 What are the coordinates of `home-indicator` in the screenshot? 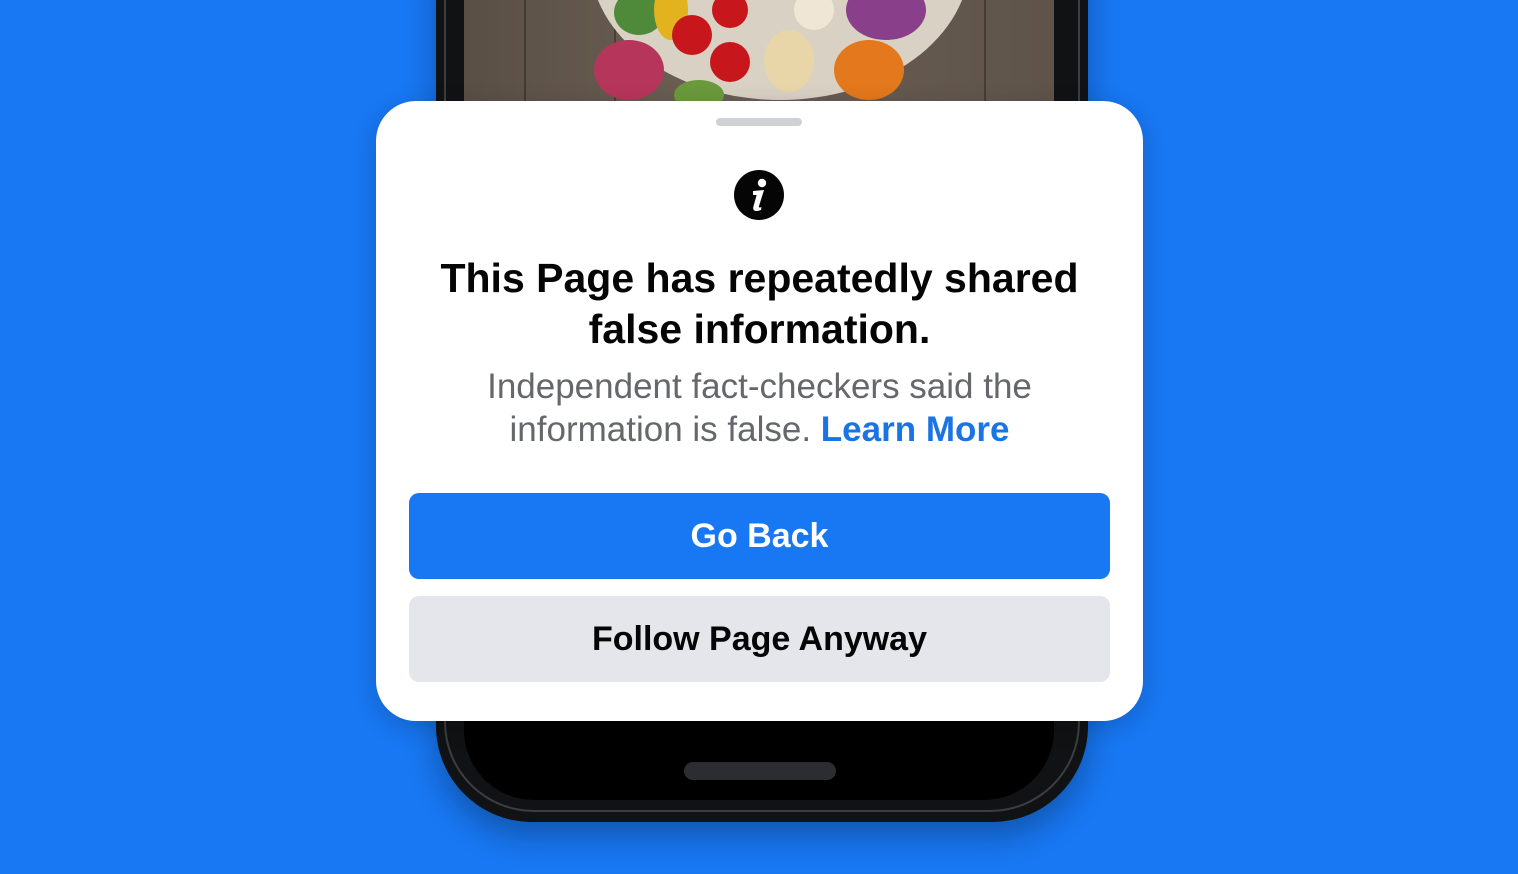 It's located at (760, 771).